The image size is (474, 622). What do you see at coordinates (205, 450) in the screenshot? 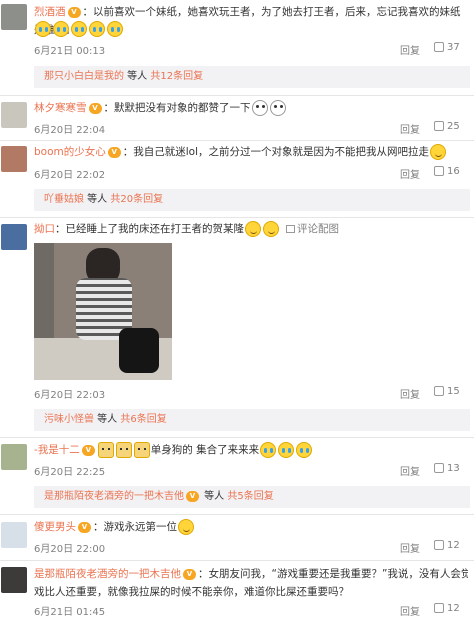
I see `comment-body: 单身狗的 集合了来来来` at bounding box center [205, 450].